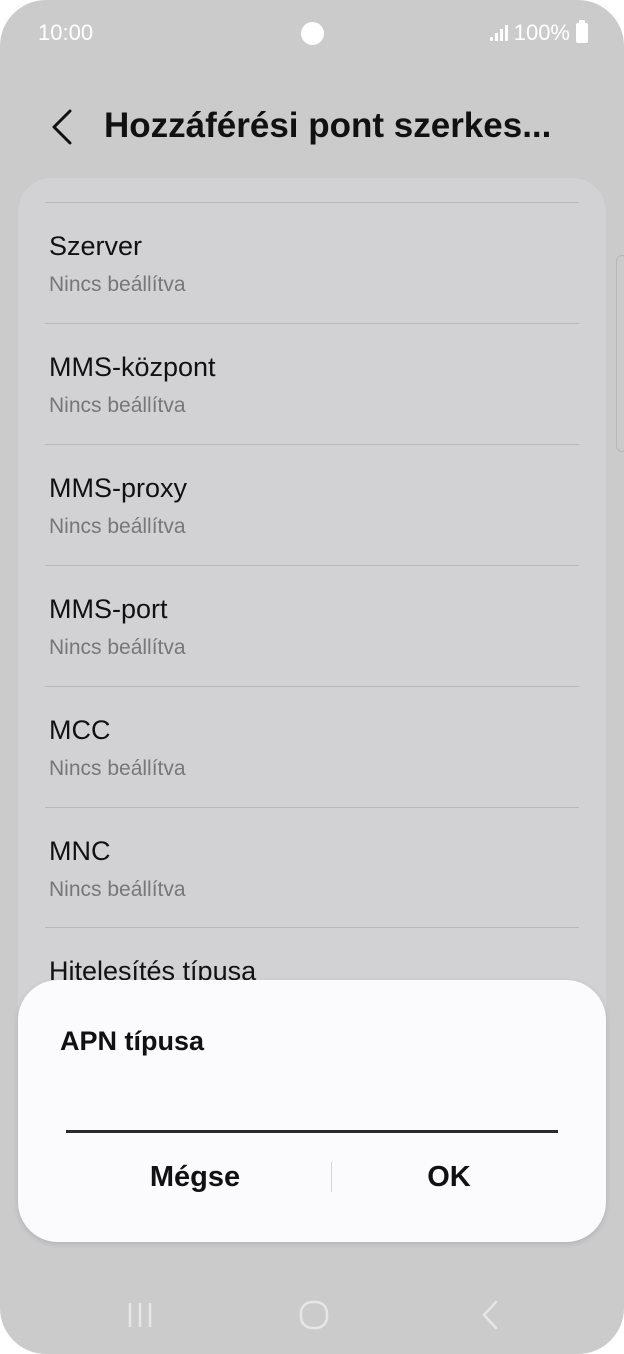 The image size is (624, 1354). I want to click on scrollbar-thumb, so click(620, 353).